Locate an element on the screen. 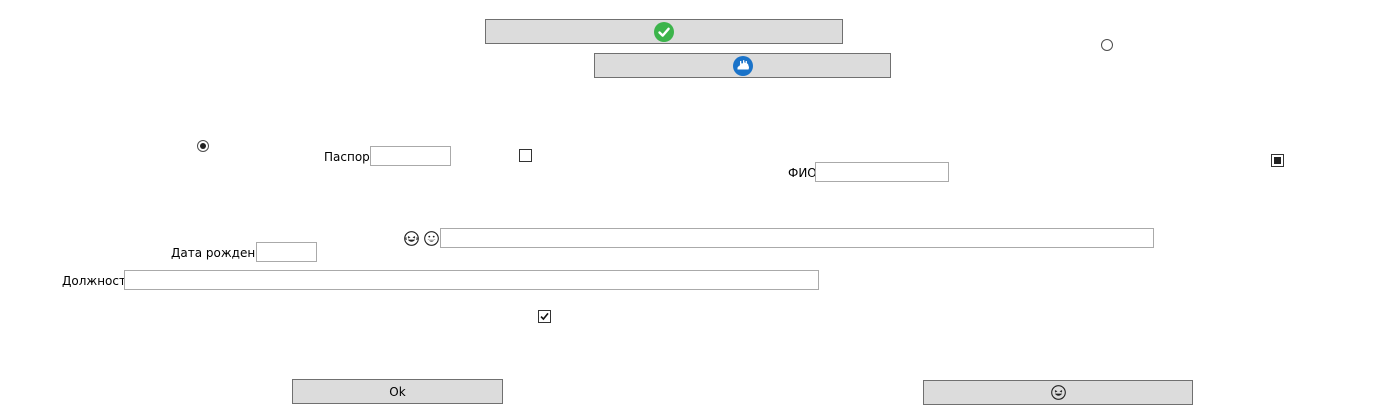 Image resolution: width=1390 pixels, height=407 pixels. birth-date-input is located at coordinates (286, 252).